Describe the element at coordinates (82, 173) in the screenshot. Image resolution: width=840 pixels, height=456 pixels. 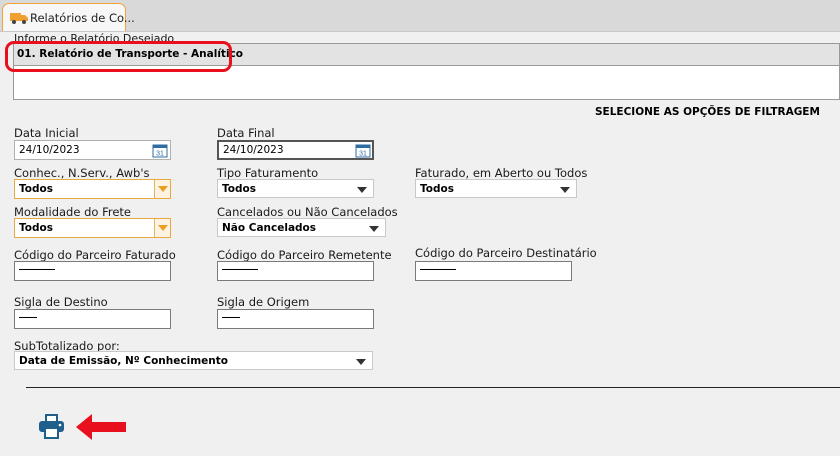
I see `conhec-label: Conhec., N.Serv., Awb's` at that location.